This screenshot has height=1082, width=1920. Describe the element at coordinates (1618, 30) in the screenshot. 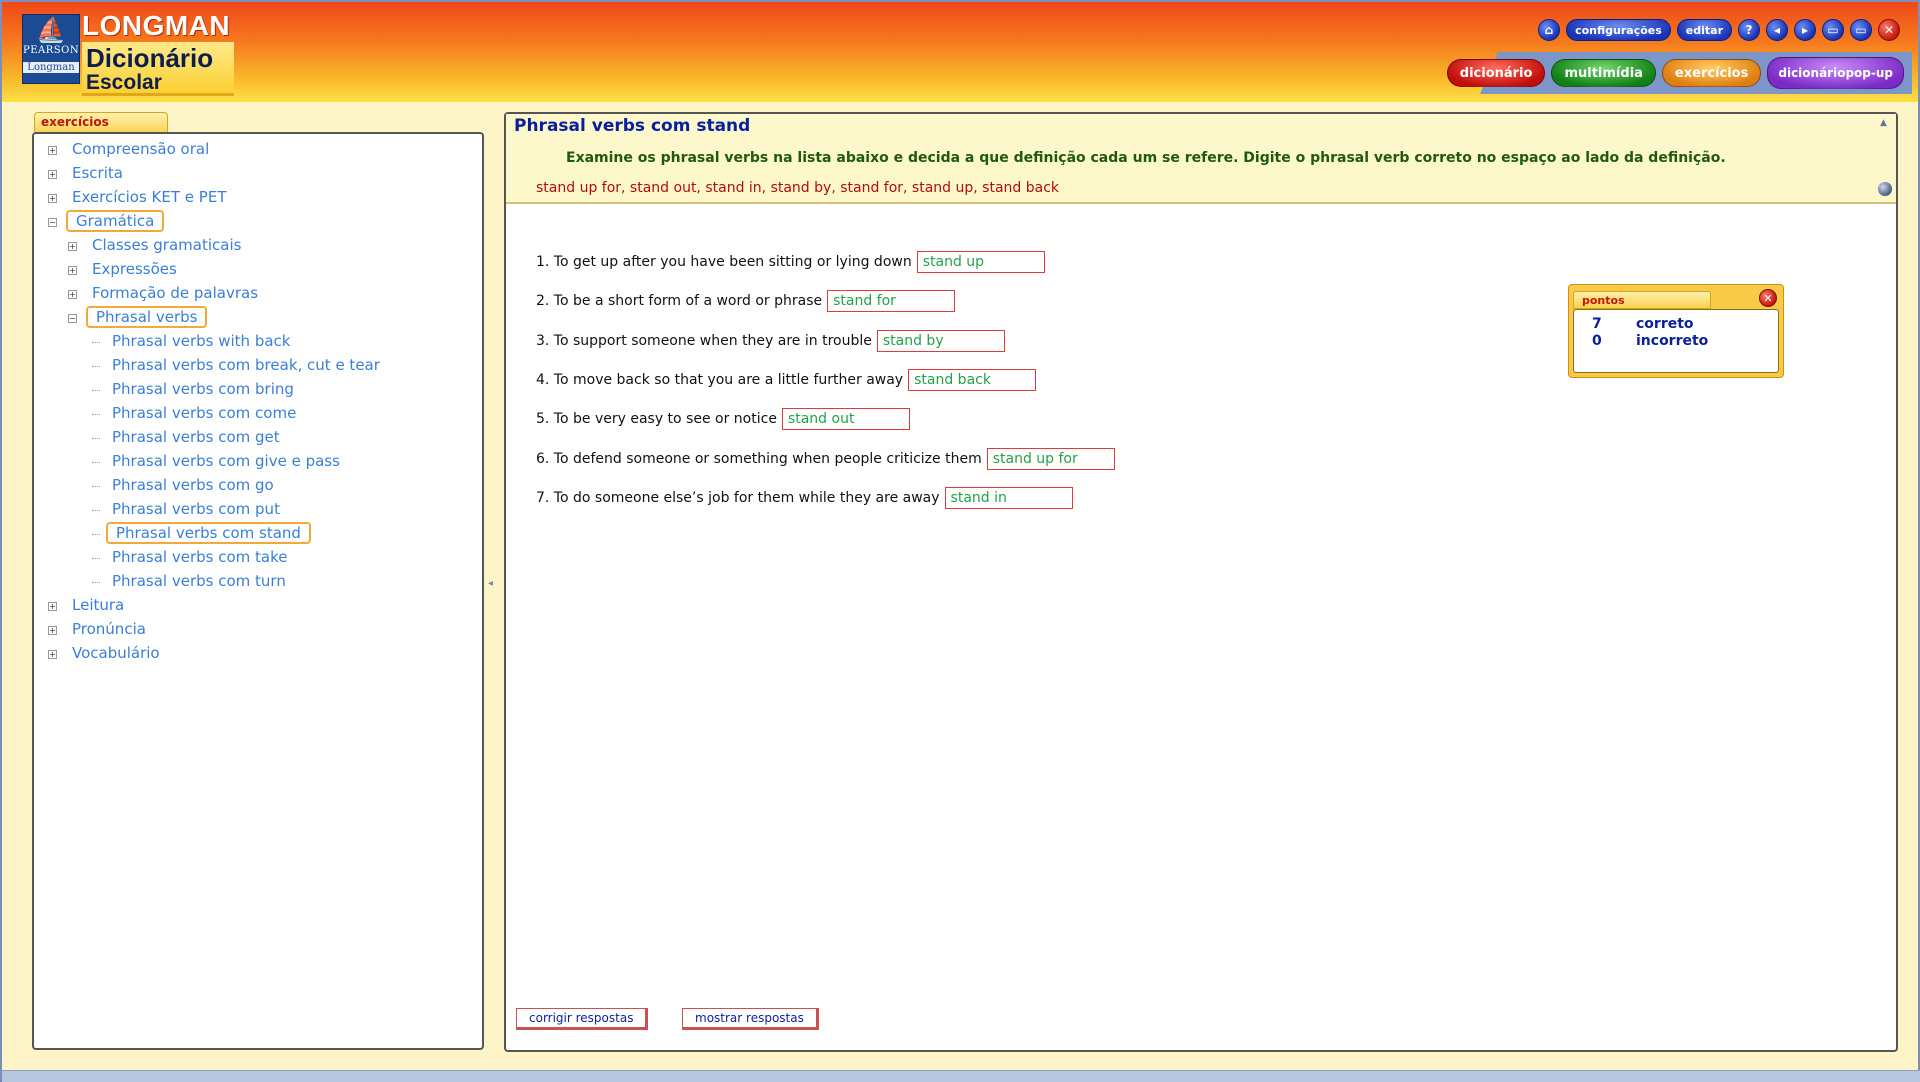

I see `settings-button: configurações` at that location.